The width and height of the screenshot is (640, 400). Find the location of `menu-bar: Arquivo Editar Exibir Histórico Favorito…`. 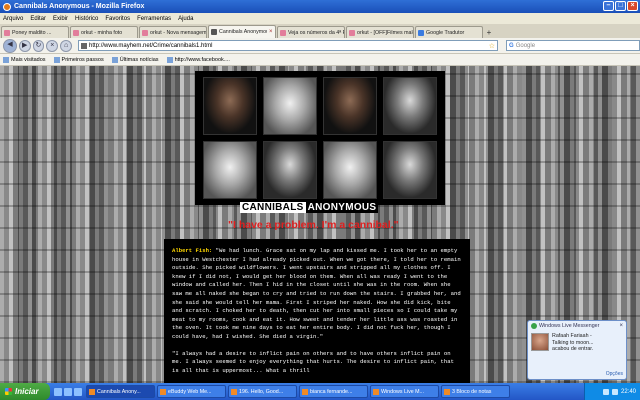

menu-bar: Arquivo Editar Exibir Histórico Favorito… is located at coordinates (320, 18).